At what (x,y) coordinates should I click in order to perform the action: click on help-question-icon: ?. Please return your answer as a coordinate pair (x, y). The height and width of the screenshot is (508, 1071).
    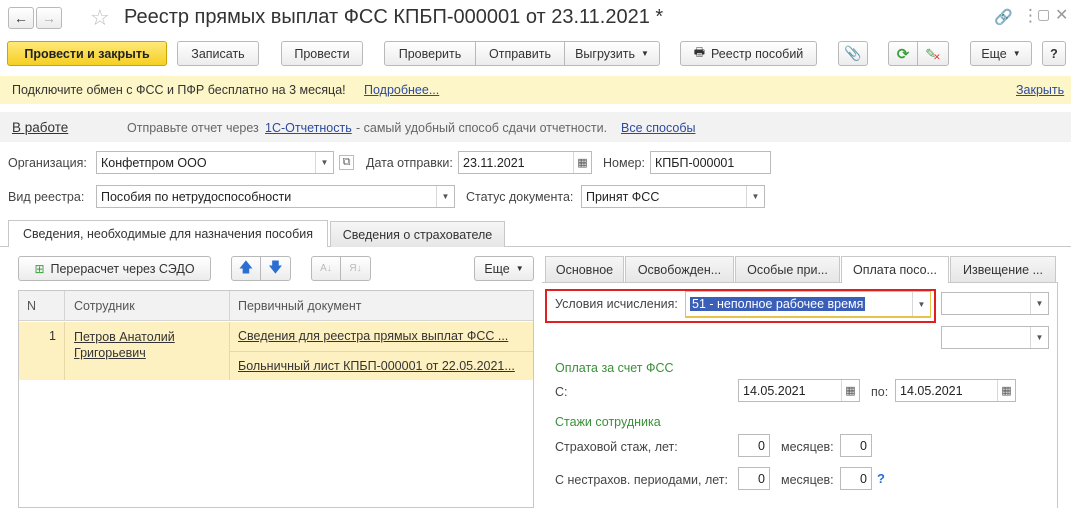
    Looking at the image, I should click on (881, 478).